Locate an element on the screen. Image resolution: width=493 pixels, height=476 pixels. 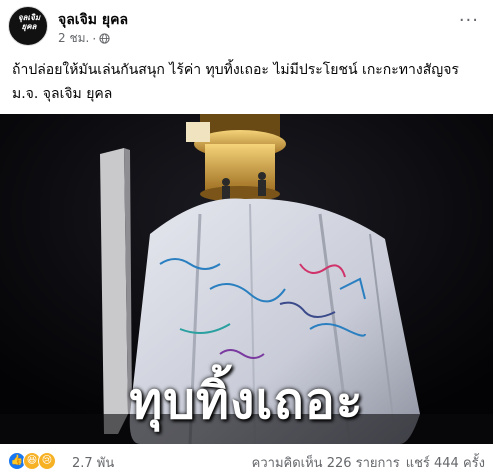
post-text-line2: ม.จ. จุลเจิม ยุคล is located at coordinates (62, 94).